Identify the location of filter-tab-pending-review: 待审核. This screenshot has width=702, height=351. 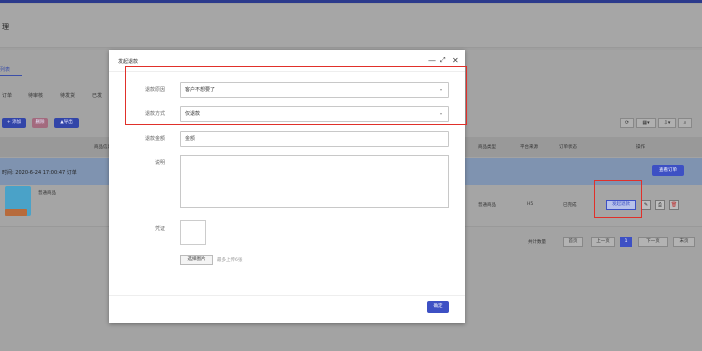
(35, 95).